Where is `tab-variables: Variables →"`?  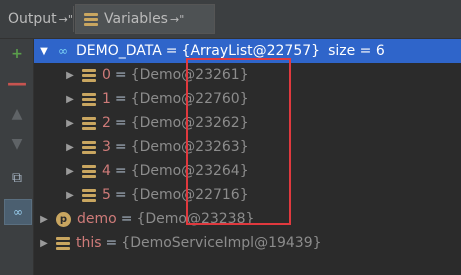
tab-variables: Variables →" is located at coordinates (145, 19).